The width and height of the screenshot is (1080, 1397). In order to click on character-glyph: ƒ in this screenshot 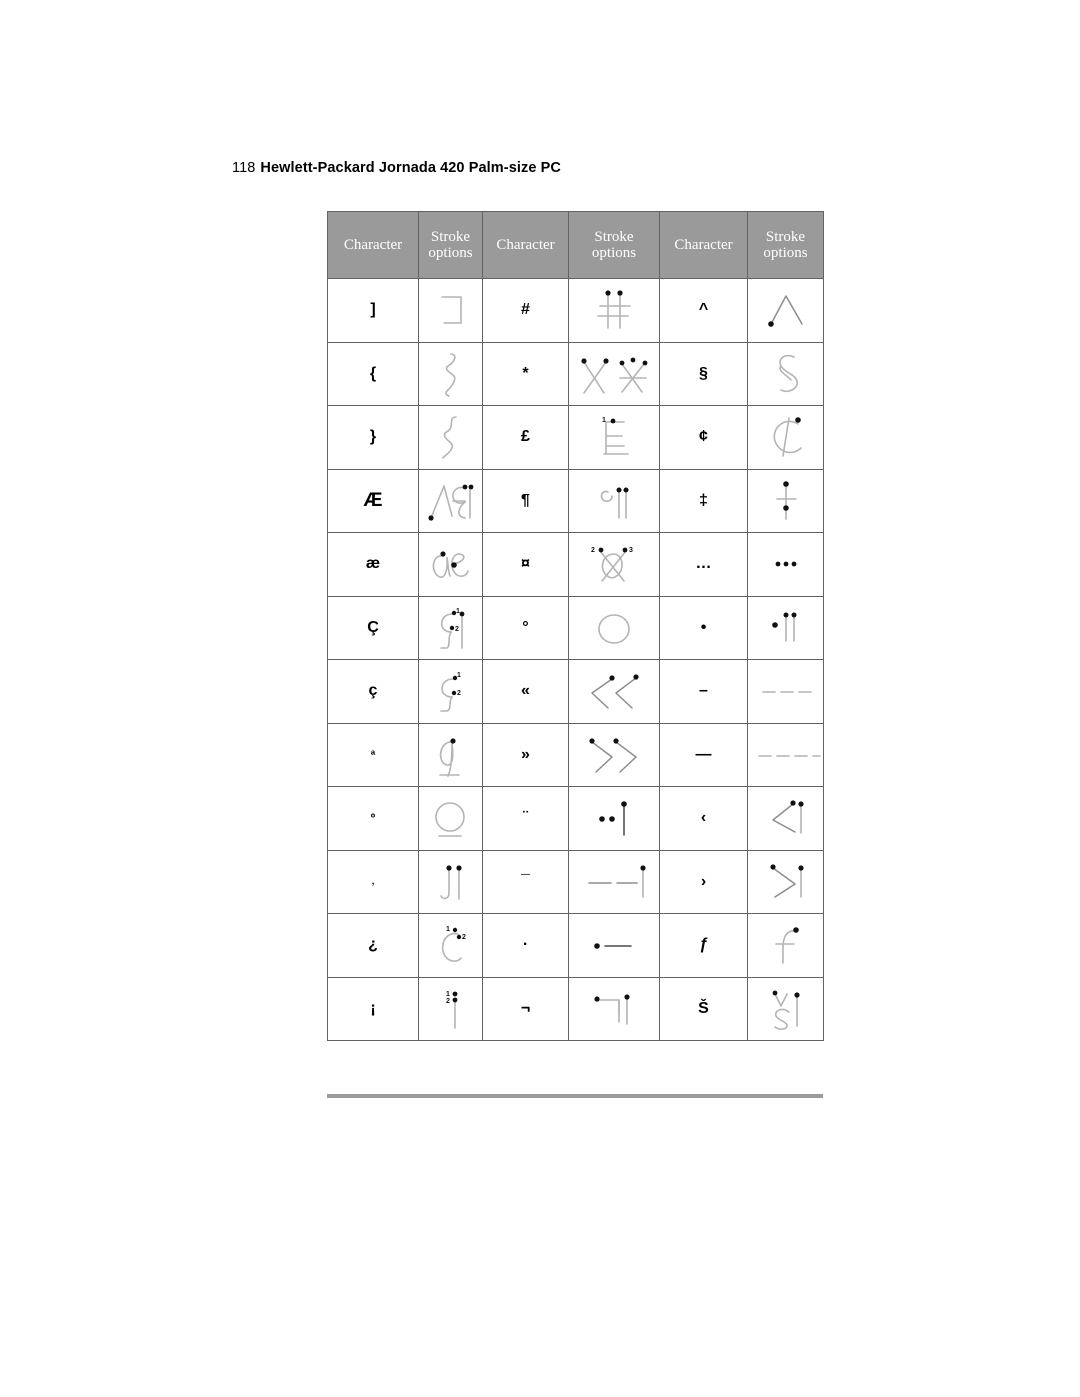, I will do `click(703, 945)`.